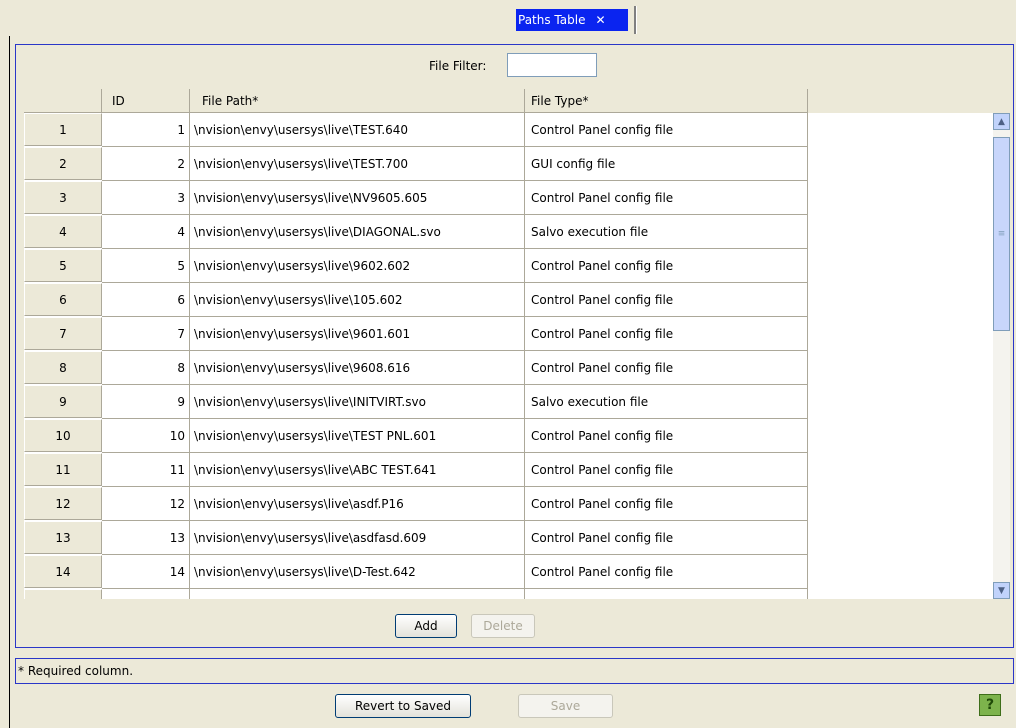 This screenshot has width=1016, height=728. I want to click on file-type-cell: GUI config file, so click(666, 164).